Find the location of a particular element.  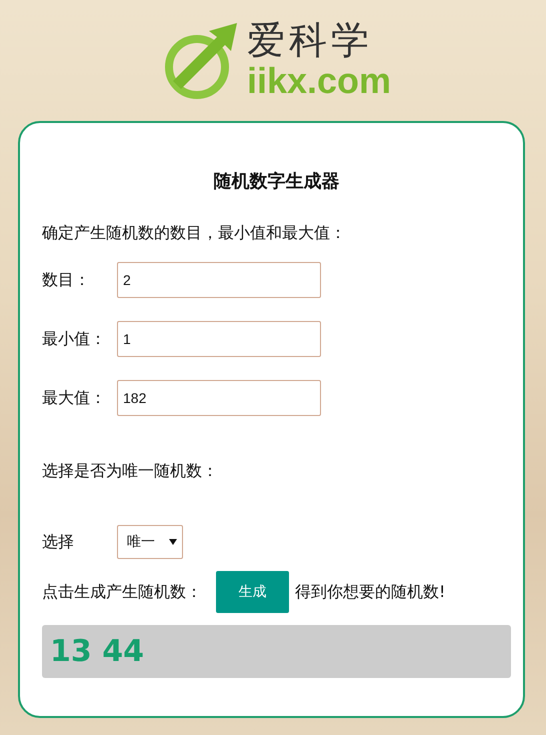

field-label: 最大值： is located at coordinates (74, 398).